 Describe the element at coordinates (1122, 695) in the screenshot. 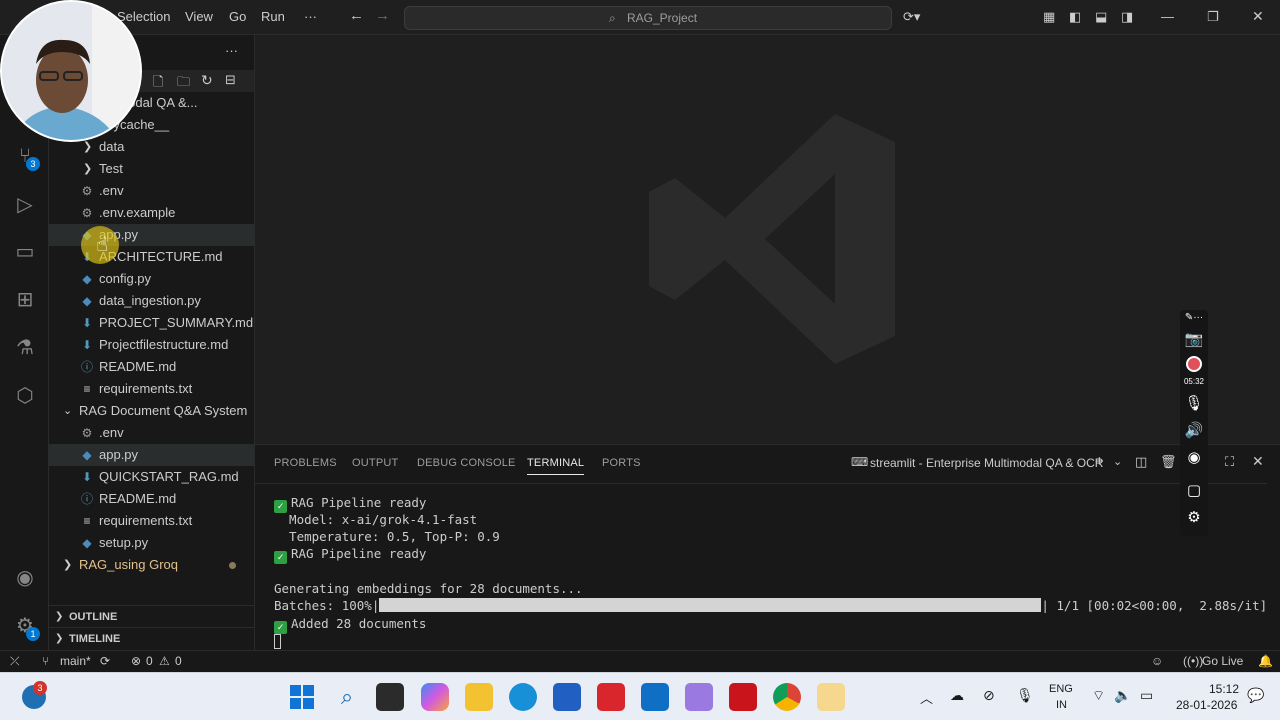

I see `volume-icon: 🔈` at that location.